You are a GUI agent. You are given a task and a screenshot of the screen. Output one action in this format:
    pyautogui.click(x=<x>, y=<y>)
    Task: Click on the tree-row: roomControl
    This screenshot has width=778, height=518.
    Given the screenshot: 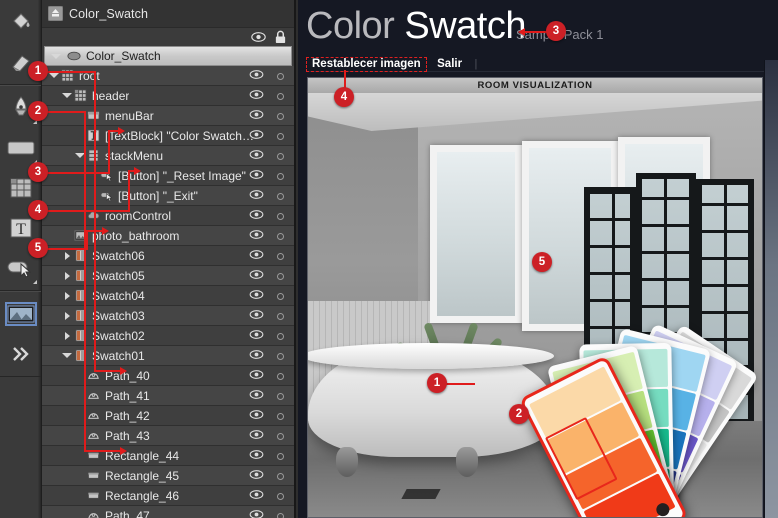 What is the action you would take?
    pyautogui.click(x=168, y=216)
    